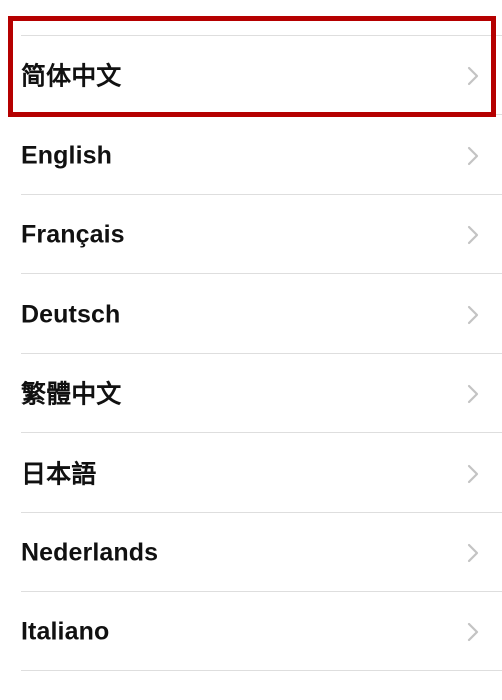  I want to click on list-item-language-3: Deutsch, so click(251, 314).